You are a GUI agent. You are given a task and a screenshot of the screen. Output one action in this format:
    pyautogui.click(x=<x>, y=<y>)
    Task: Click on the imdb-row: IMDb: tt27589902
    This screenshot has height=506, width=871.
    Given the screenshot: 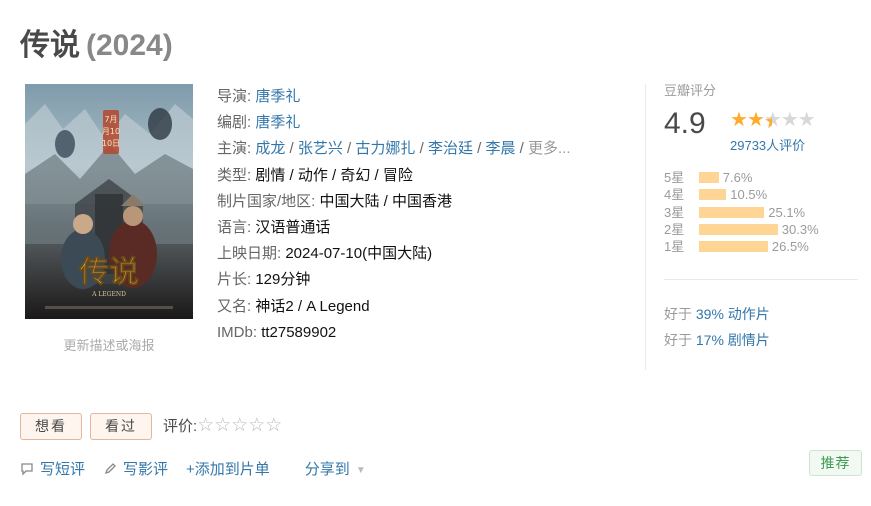 What is the action you would take?
    pyautogui.click(x=417, y=333)
    